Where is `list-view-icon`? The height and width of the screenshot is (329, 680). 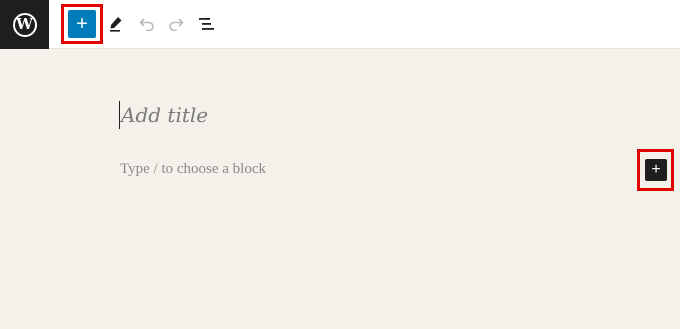
list-view-icon is located at coordinates (206, 24).